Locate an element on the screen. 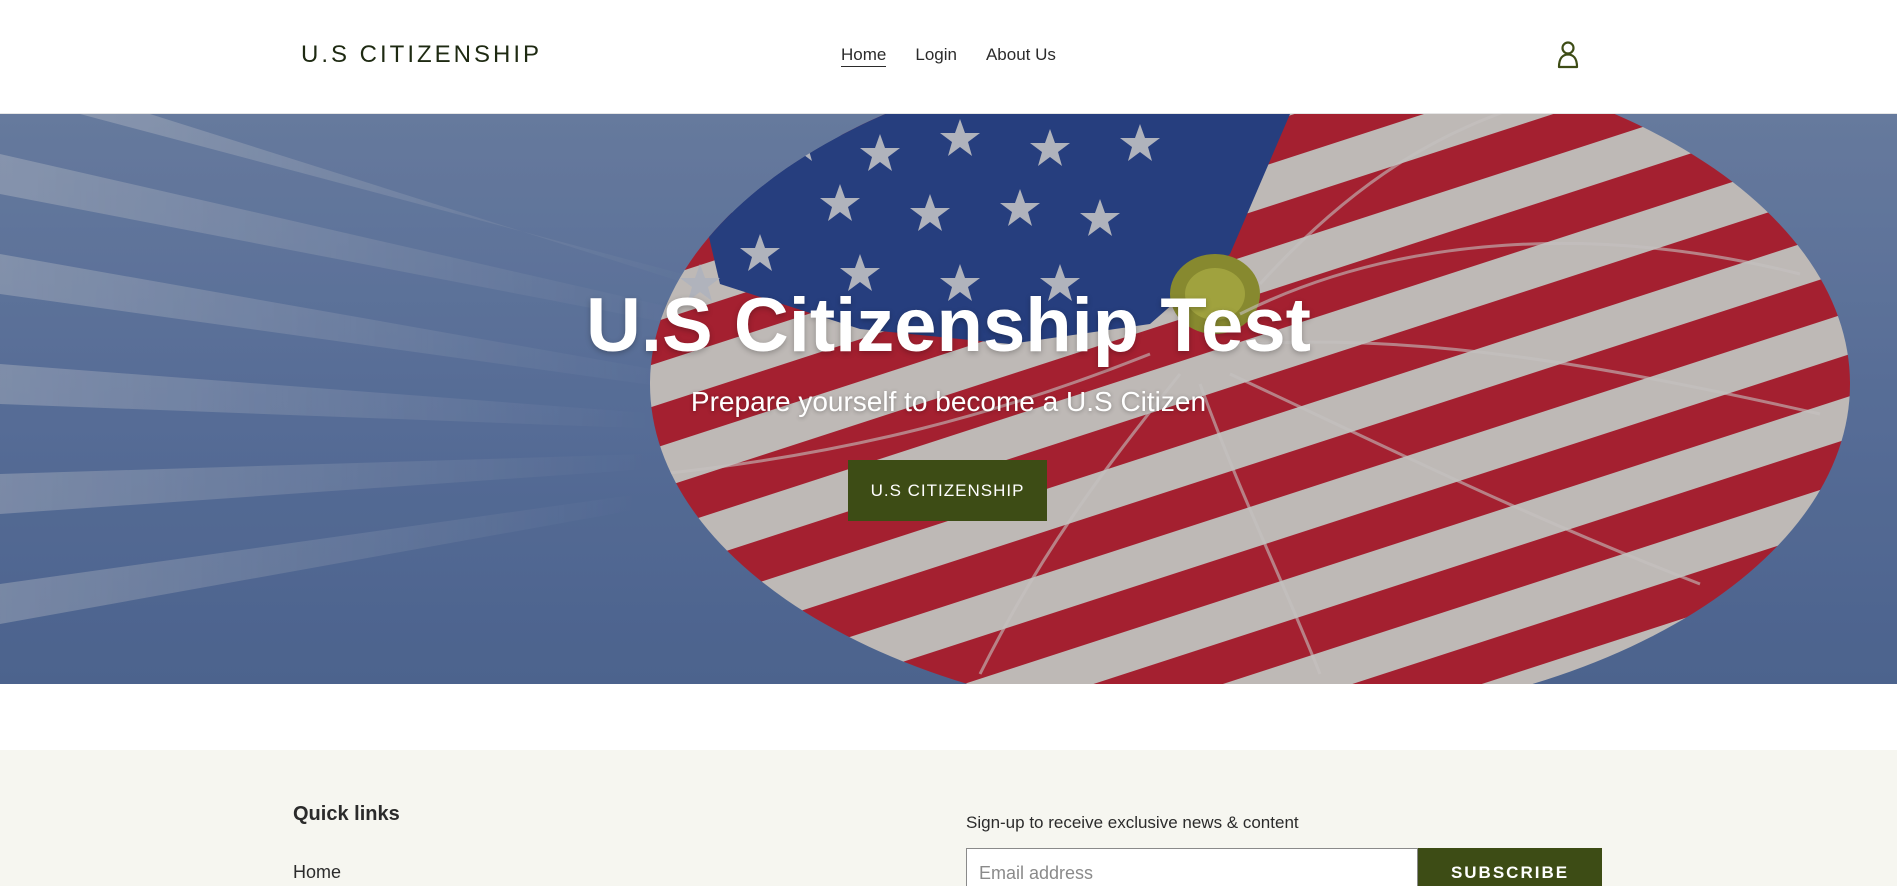 Image resolution: width=1897 pixels, height=886 pixels. site-header: U.S CITIZENSHIP Home Login About Us is located at coordinates (948, 57).